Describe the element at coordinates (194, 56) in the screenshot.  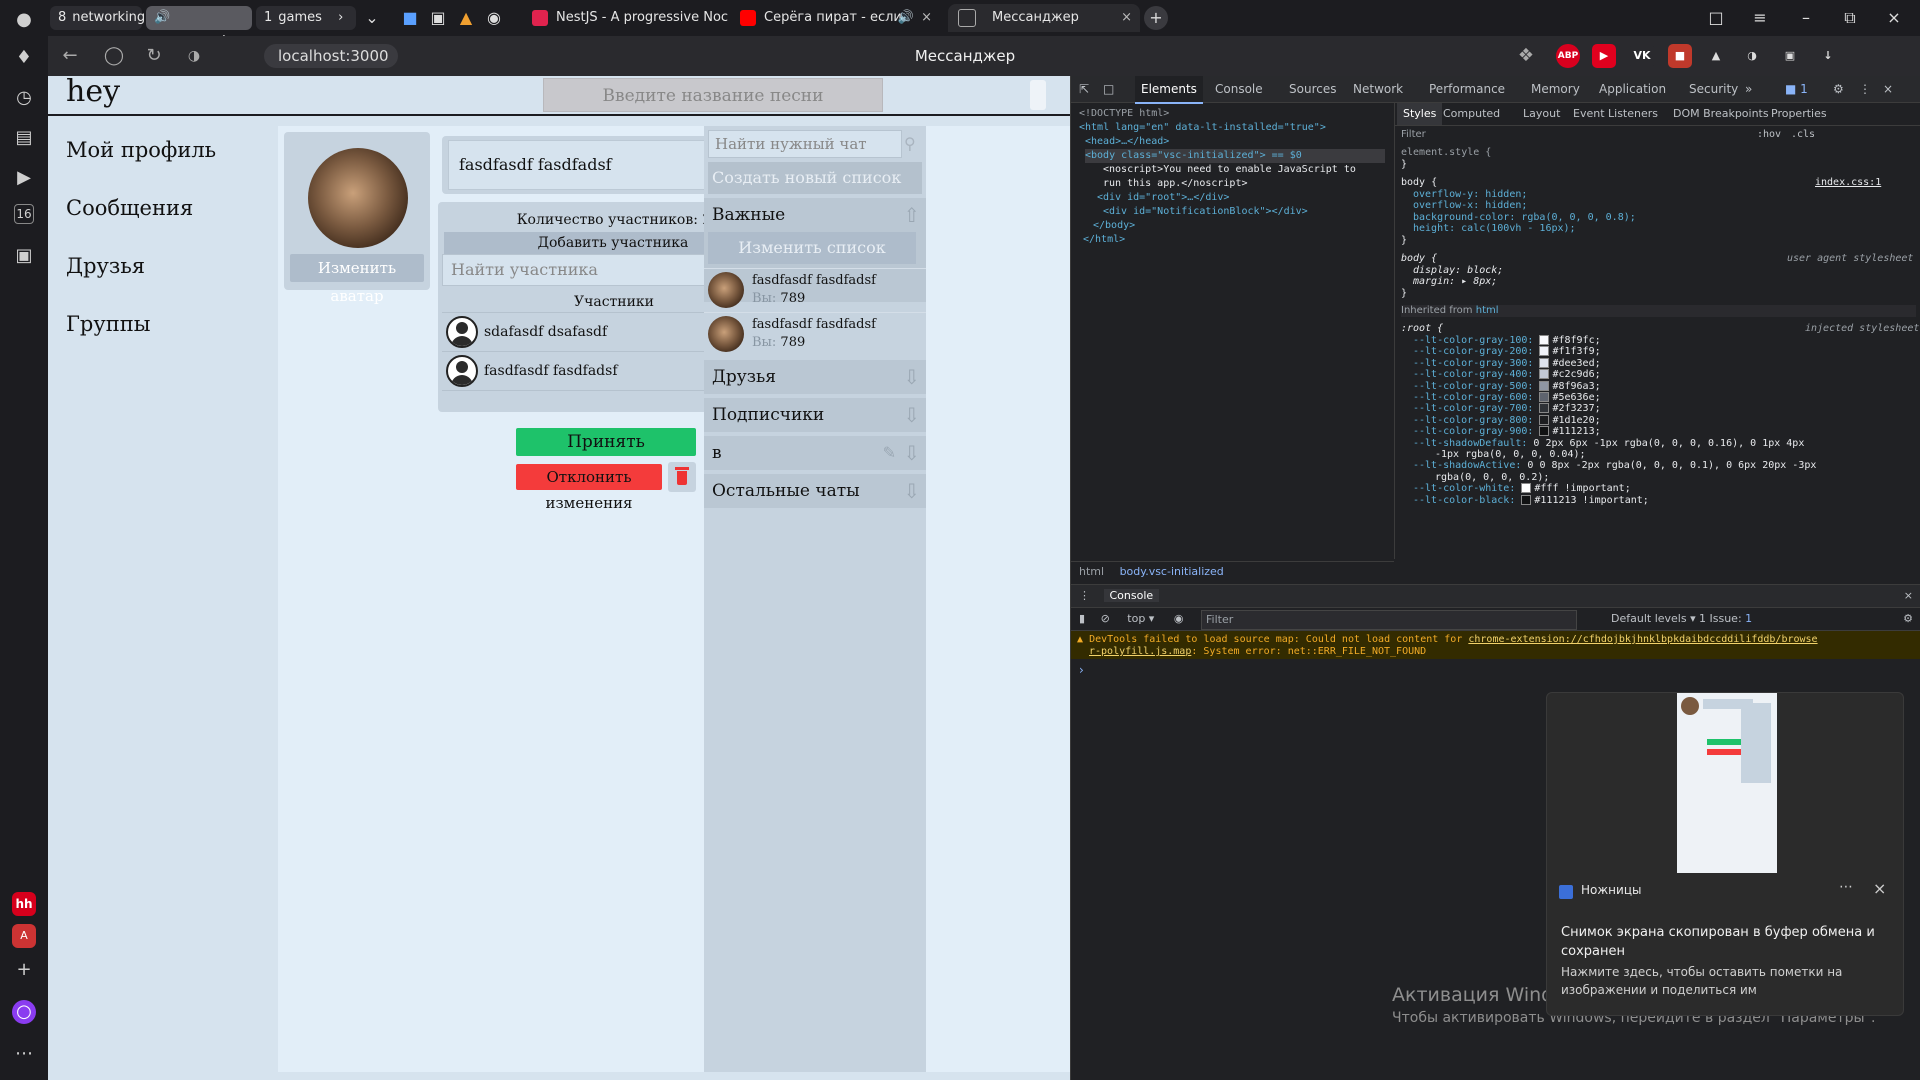
I see `site-info-icon: ◑` at that location.